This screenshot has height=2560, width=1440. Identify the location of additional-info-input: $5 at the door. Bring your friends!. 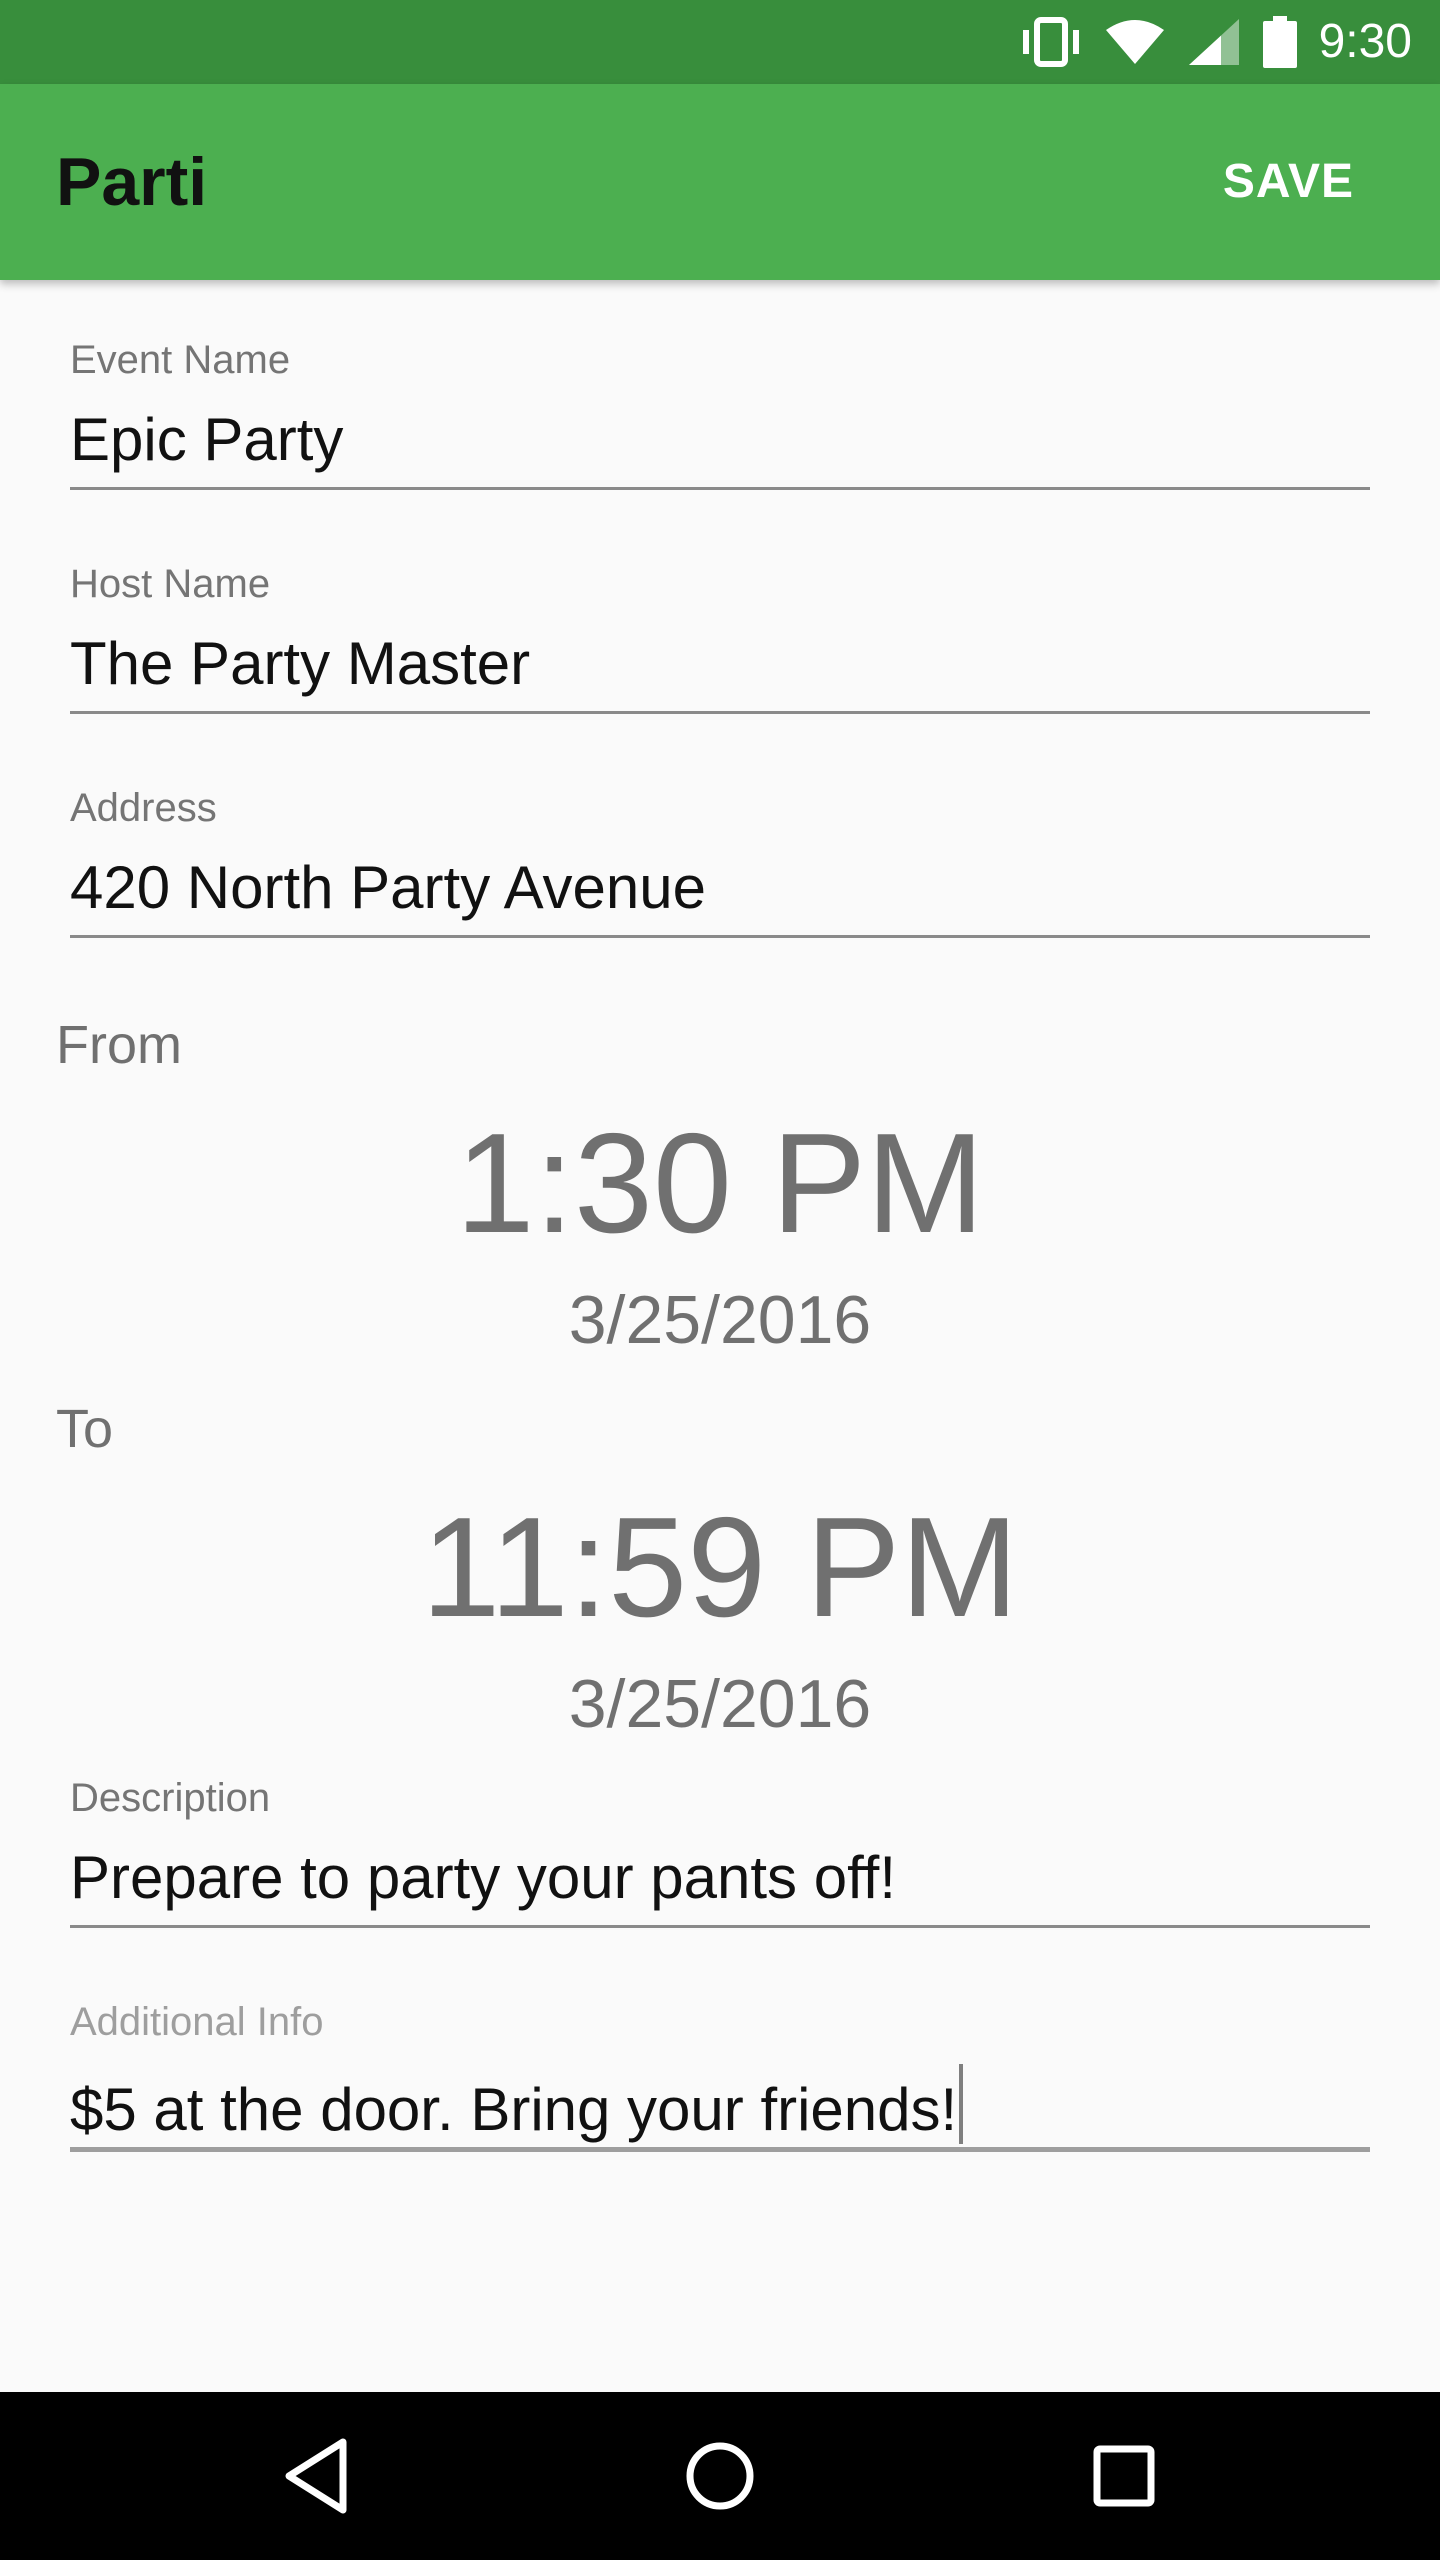
(720, 2108).